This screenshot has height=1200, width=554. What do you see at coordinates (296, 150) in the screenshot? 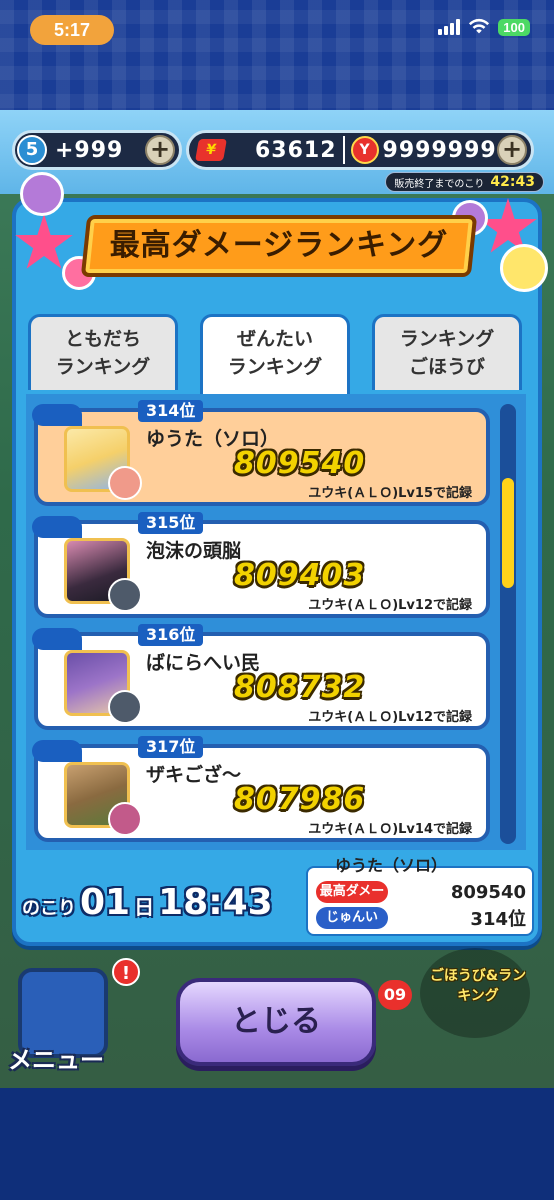
I see `money-value: 63612` at bounding box center [296, 150].